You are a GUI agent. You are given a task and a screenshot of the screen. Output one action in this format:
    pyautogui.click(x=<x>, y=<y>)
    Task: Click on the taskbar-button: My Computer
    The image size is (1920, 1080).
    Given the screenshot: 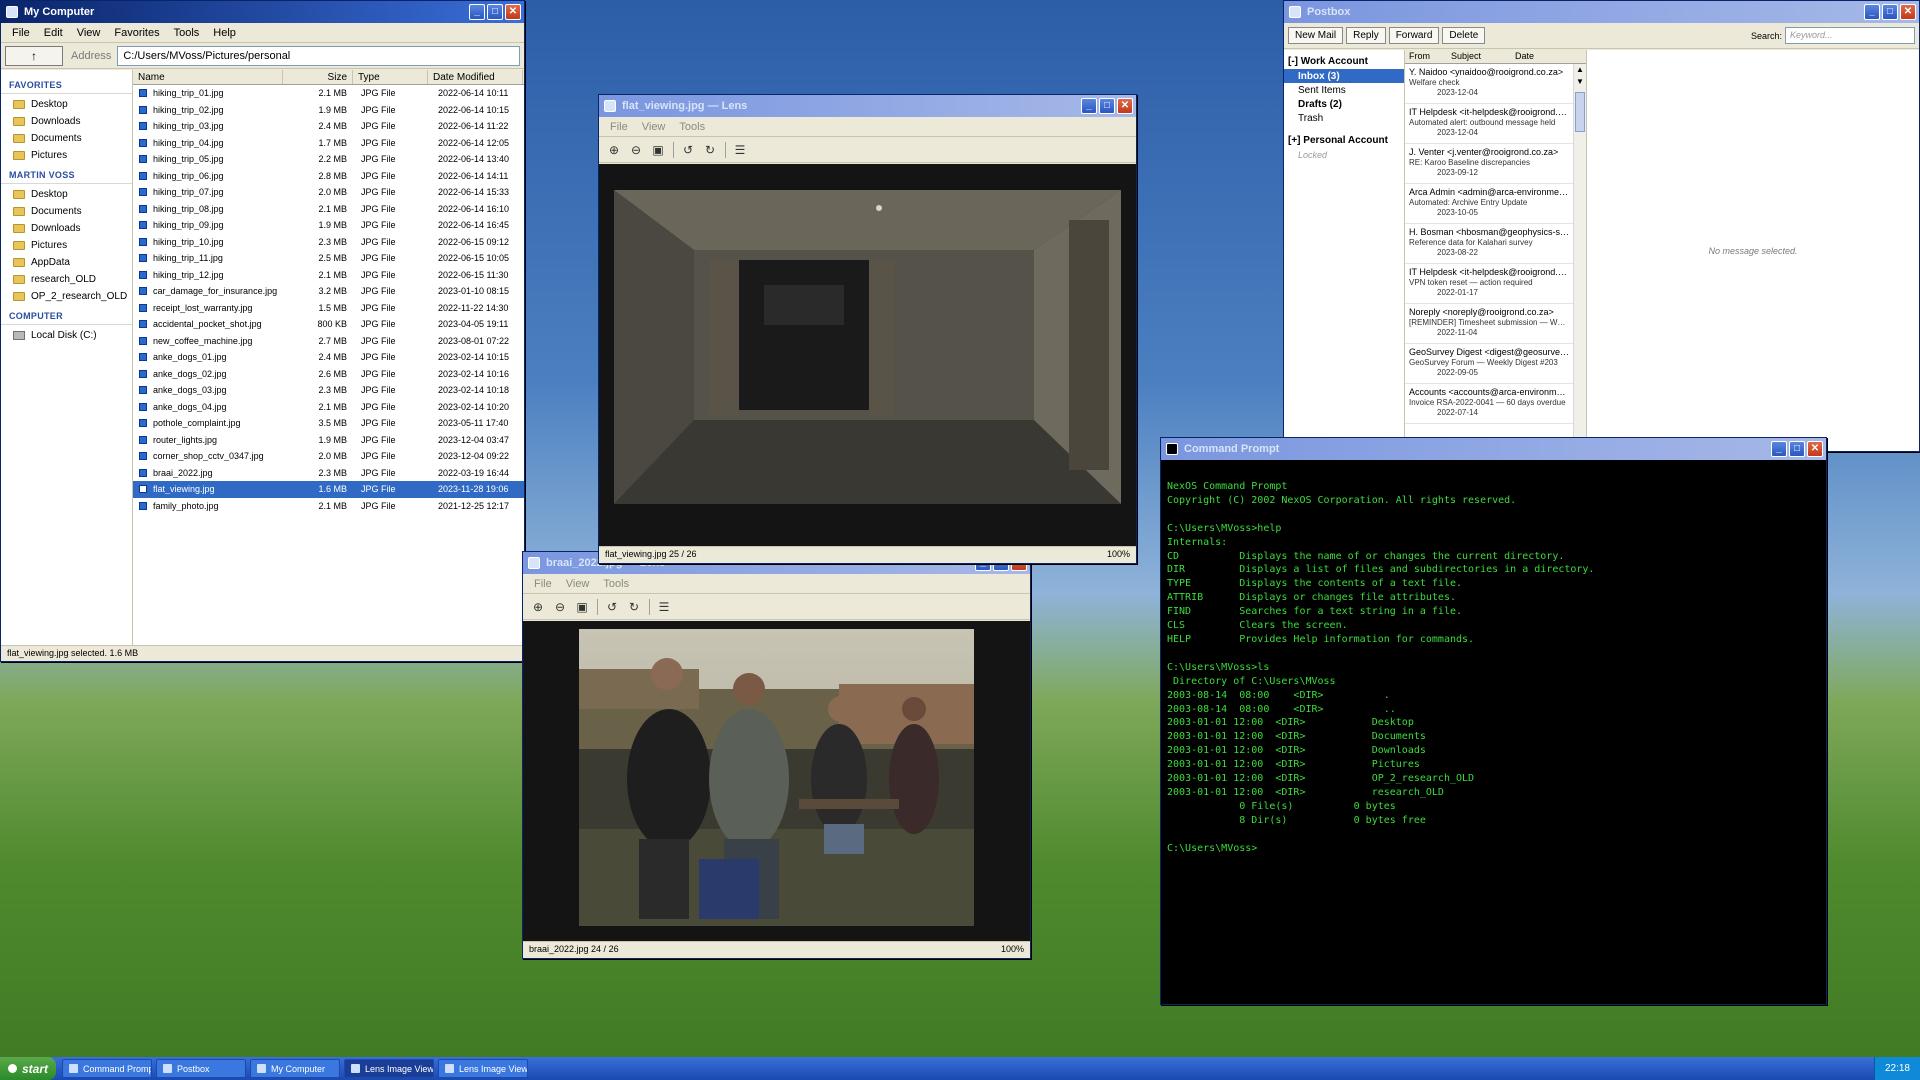 What is the action you would take?
    pyautogui.click(x=295, y=1068)
    